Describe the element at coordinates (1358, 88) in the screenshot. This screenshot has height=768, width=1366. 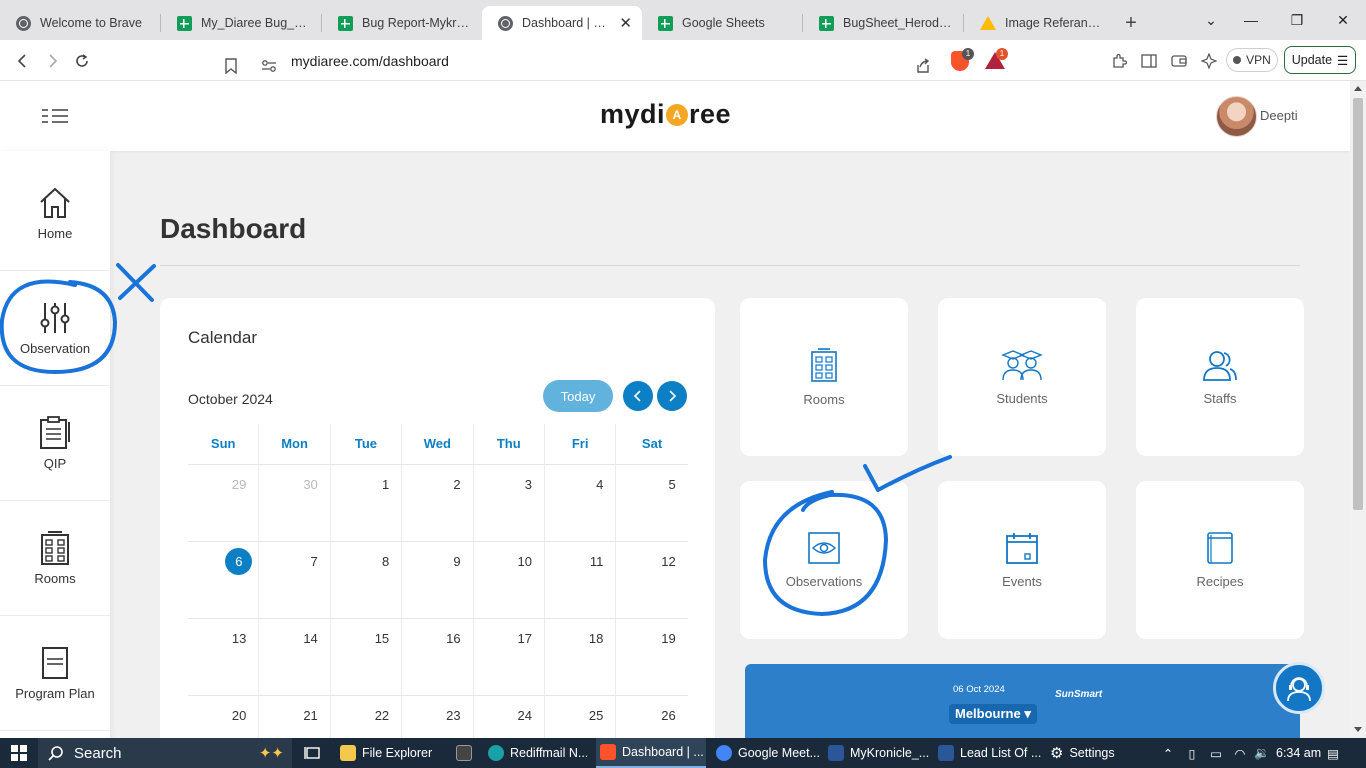
I see `scroll-up-icon` at that location.